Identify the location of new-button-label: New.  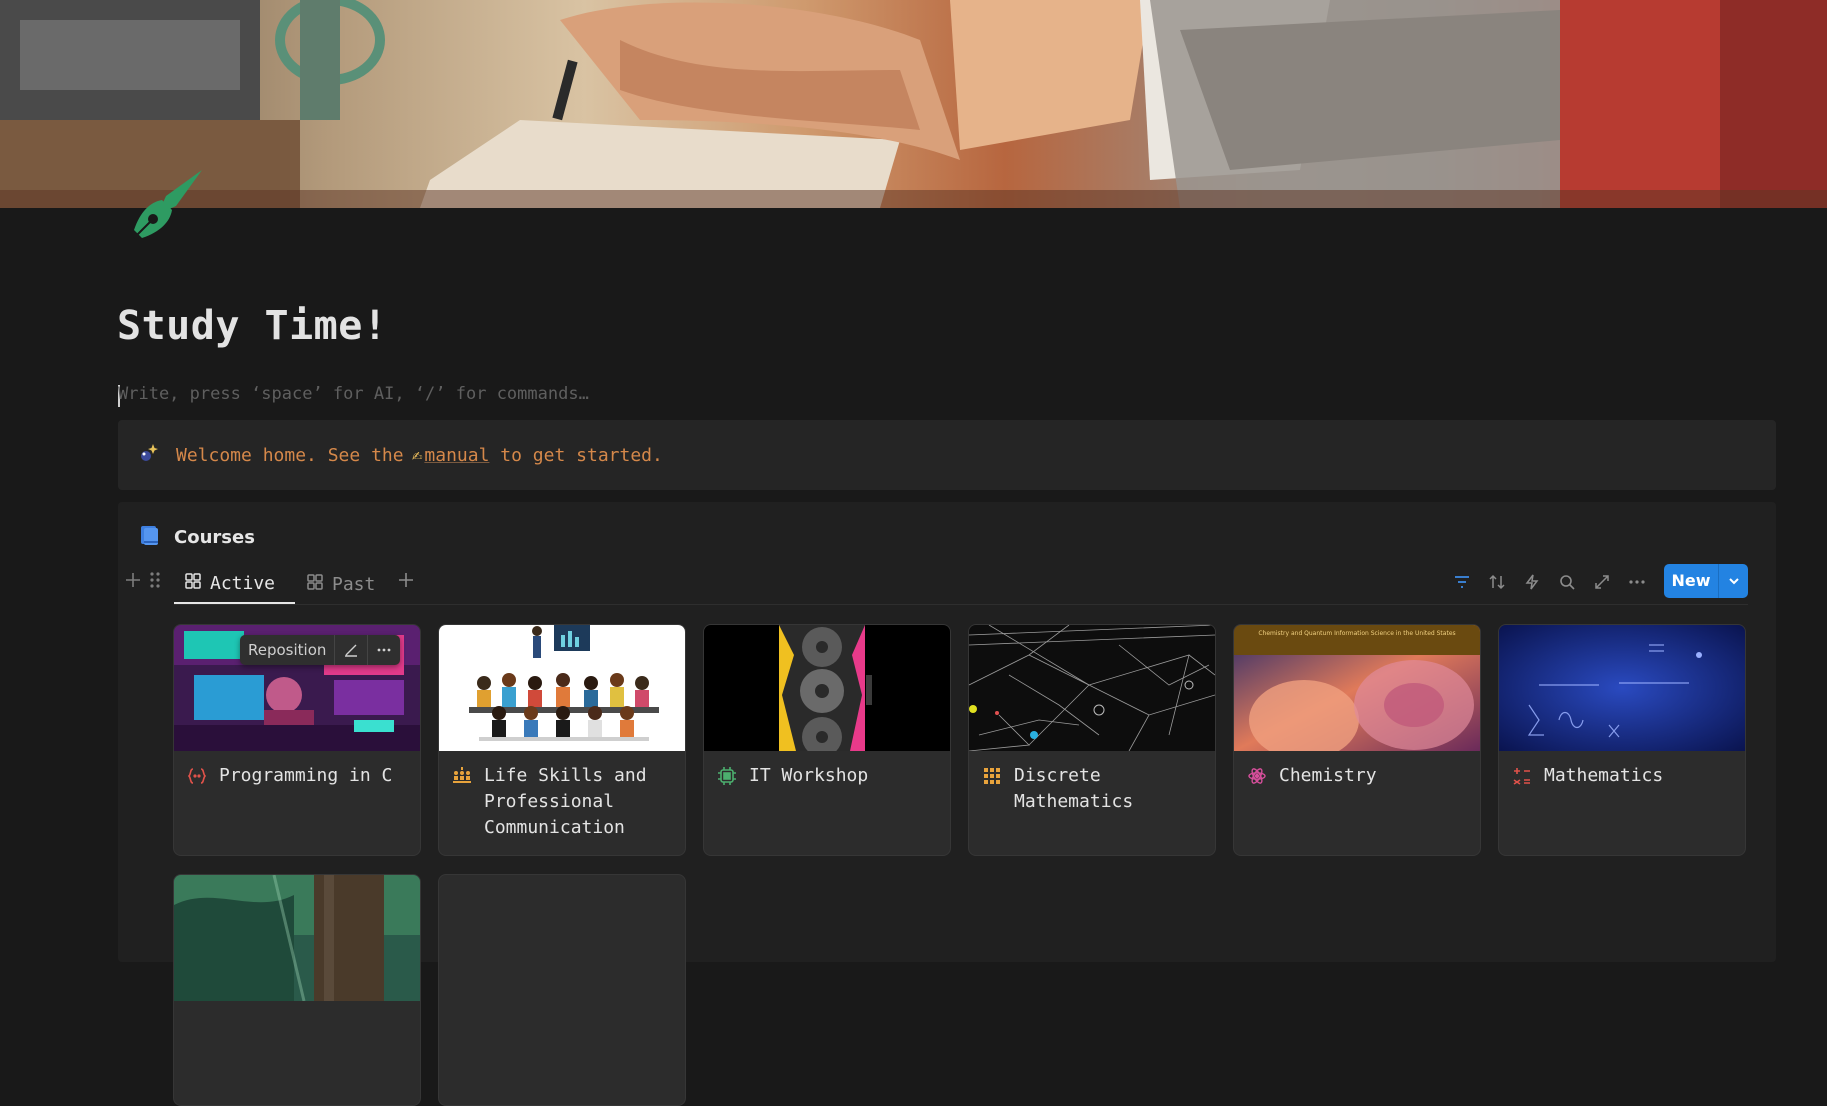
(1691, 581).